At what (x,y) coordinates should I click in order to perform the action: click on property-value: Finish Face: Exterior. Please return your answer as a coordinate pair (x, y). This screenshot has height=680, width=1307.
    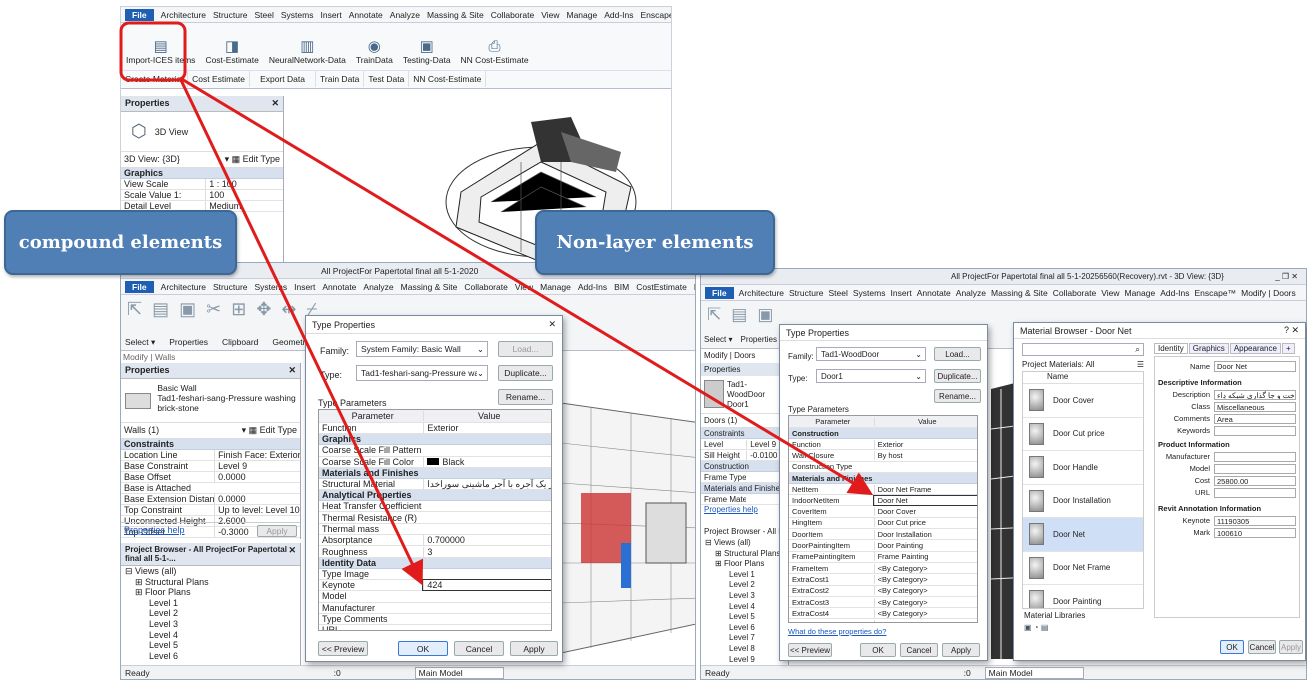
    Looking at the image, I should click on (257, 455).